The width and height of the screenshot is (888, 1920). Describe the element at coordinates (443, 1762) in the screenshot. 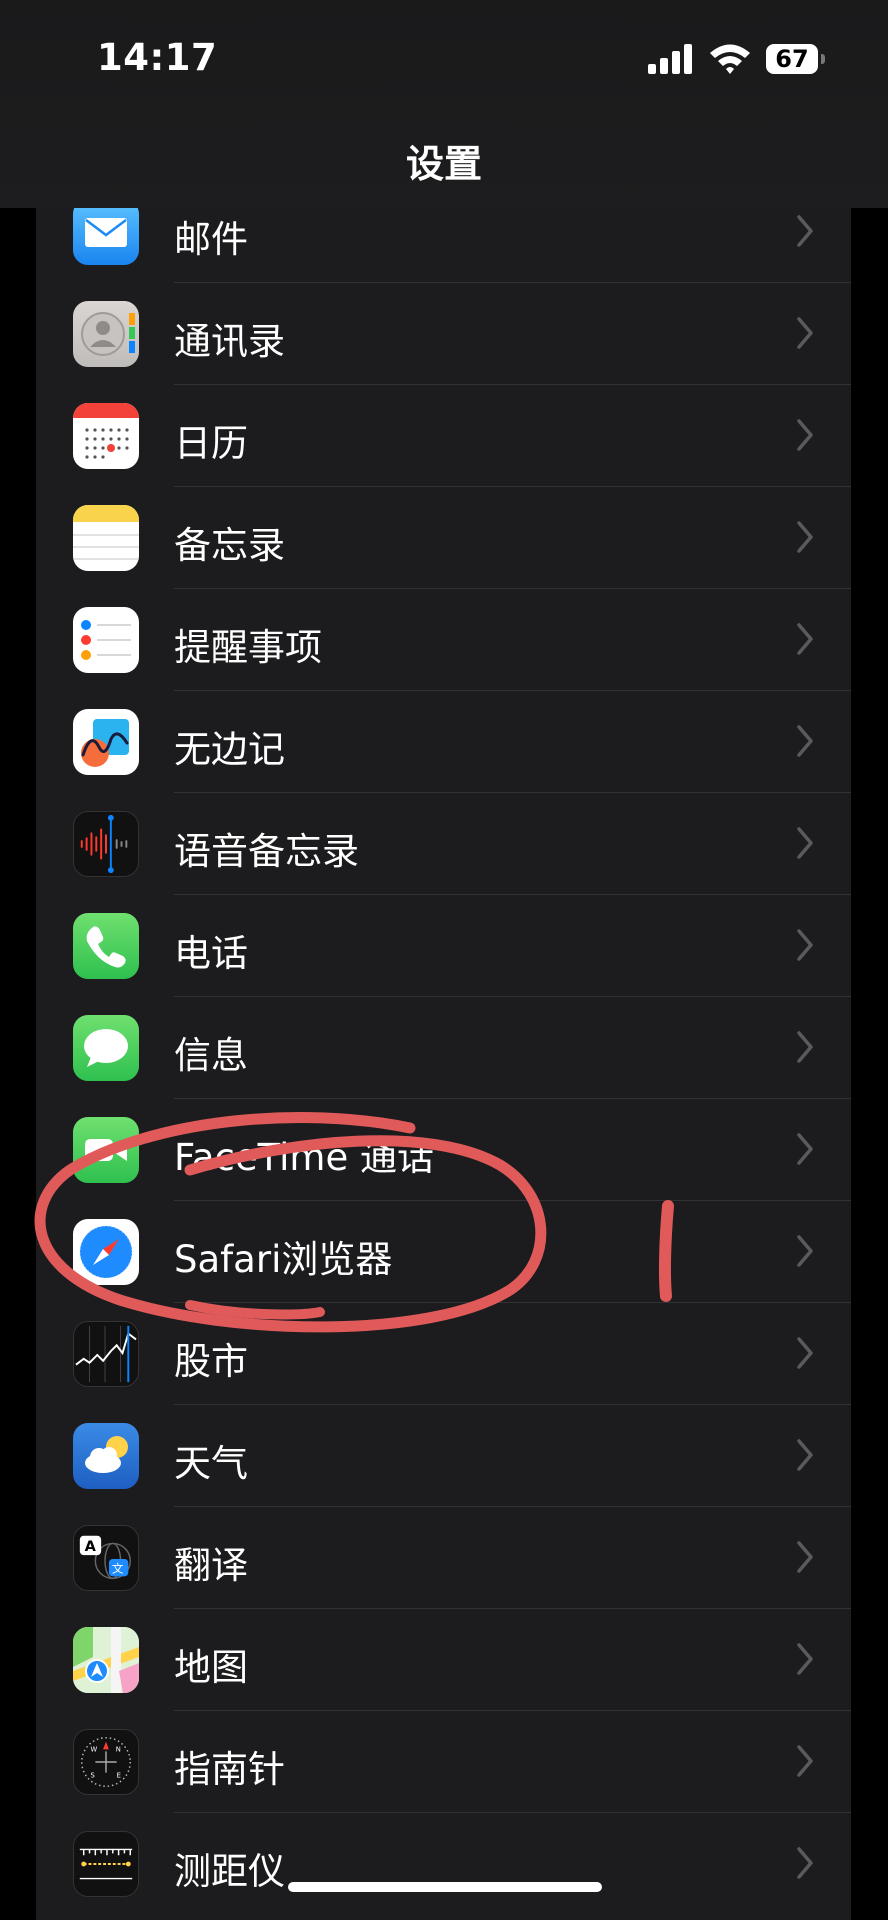

I see `settings-row-compass: W N S E 指南针` at that location.